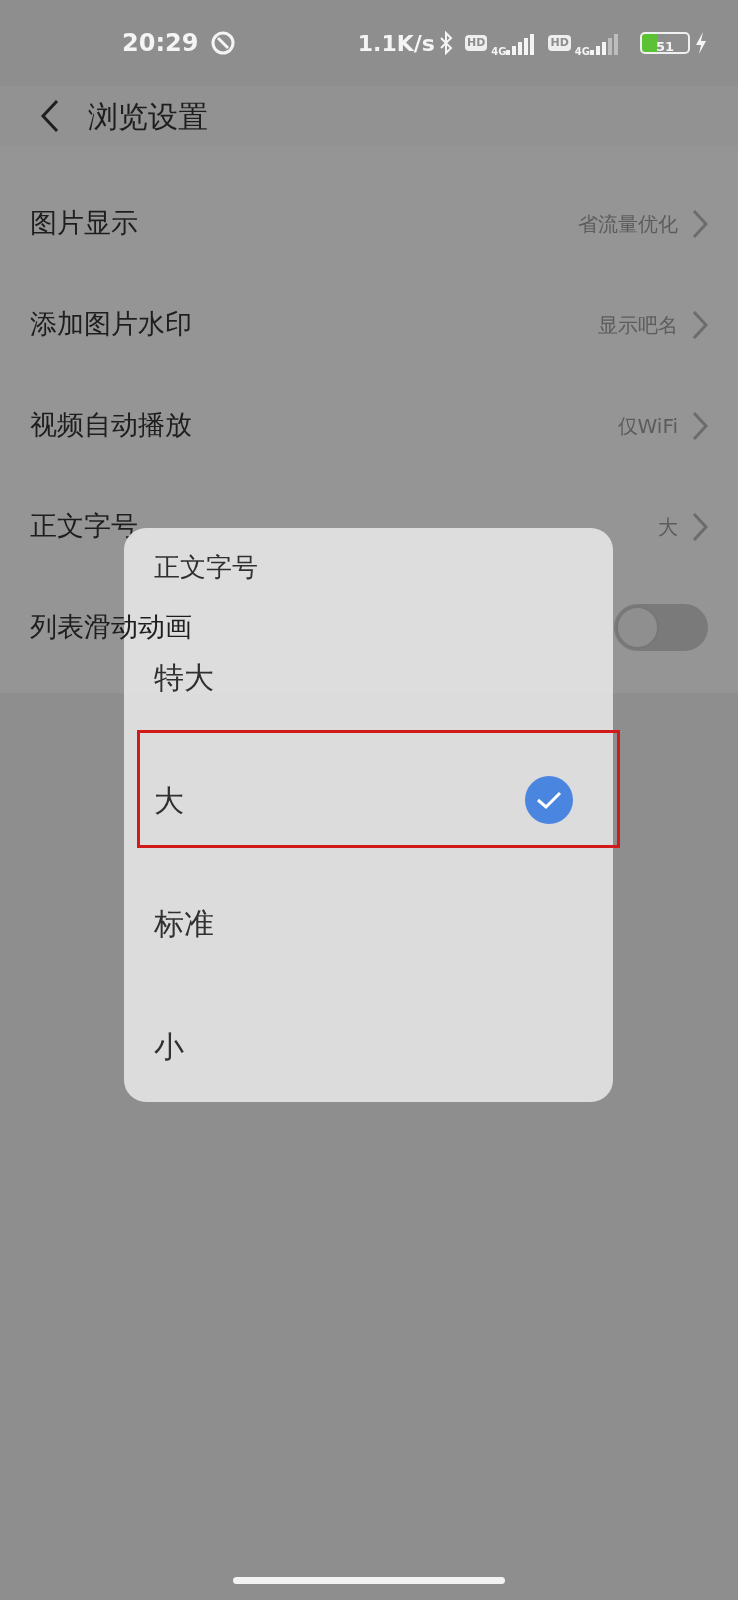 The width and height of the screenshot is (738, 1600). Describe the element at coordinates (169, 800) in the screenshot. I see `option-label: 大` at that location.